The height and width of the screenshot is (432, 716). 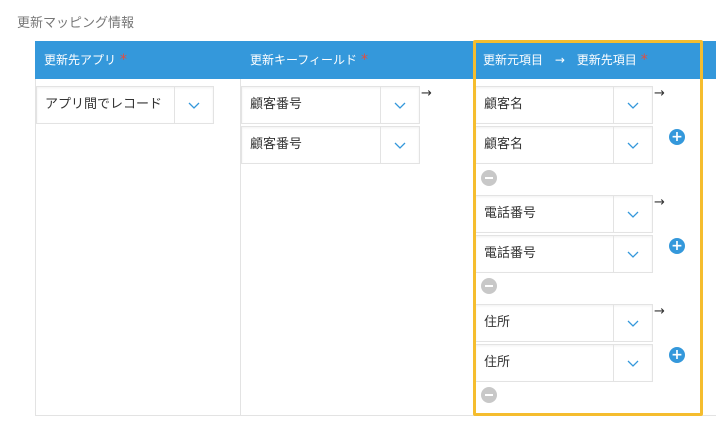 What do you see at coordinates (606, 60) in the screenshot?
I see `header-dest-field-label: 更新先項目` at bounding box center [606, 60].